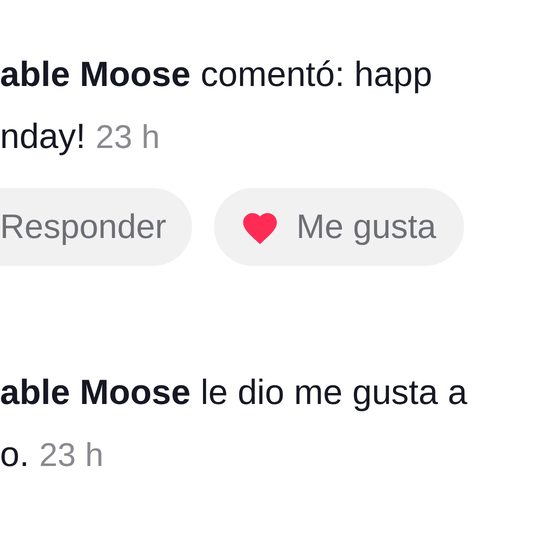 The height and width of the screenshot is (560, 560). I want to click on notification-text: nday!, so click(43, 137).